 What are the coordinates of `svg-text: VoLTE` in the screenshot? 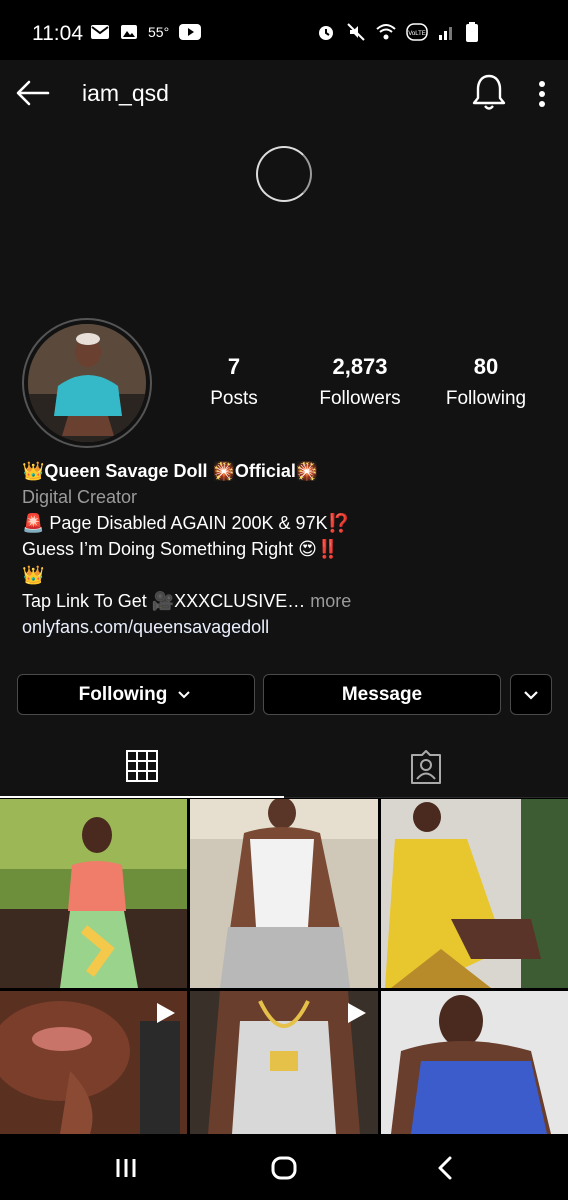 It's located at (417, 34).